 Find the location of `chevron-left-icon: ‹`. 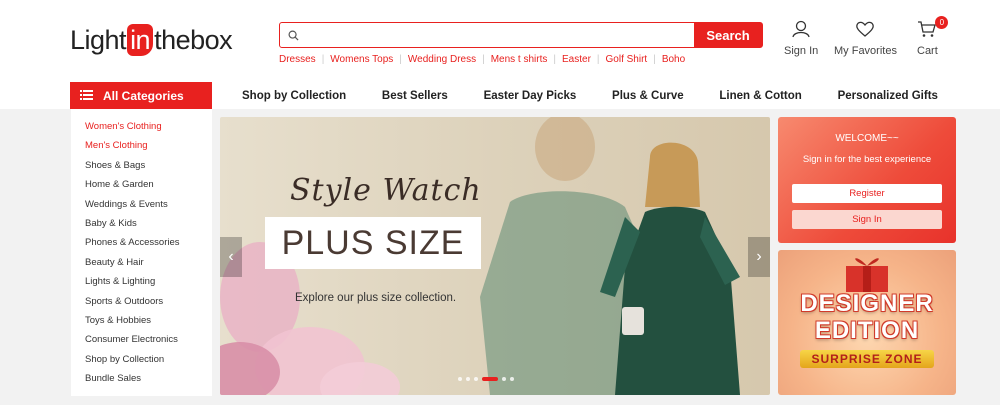

chevron-left-icon: ‹ is located at coordinates (231, 256).